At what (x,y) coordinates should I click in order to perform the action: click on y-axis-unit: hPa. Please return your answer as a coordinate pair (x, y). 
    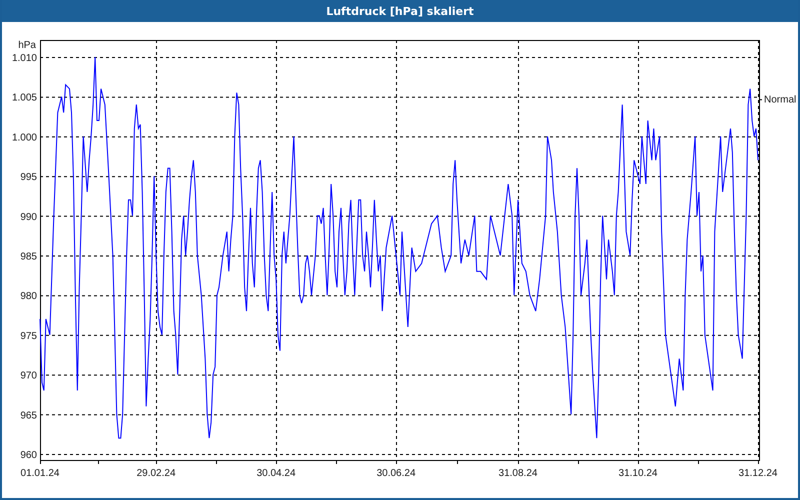
    Looking at the image, I should click on (27, 45).